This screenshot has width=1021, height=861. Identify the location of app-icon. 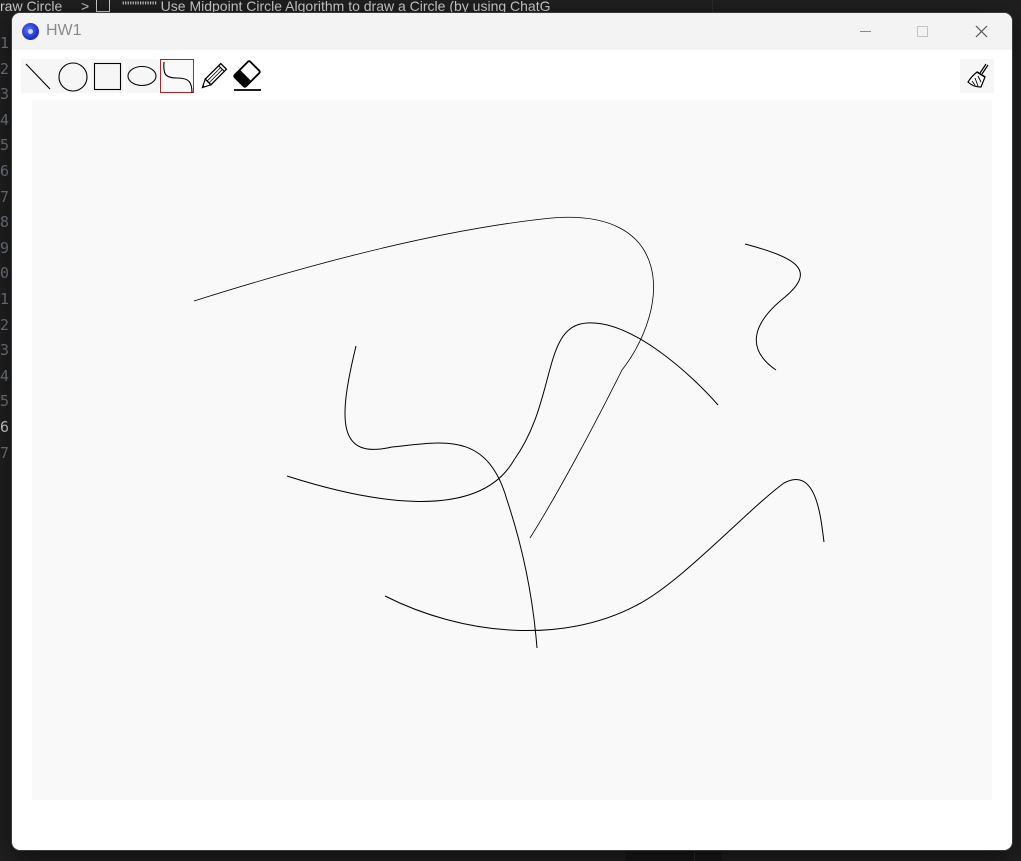
(30, 31).